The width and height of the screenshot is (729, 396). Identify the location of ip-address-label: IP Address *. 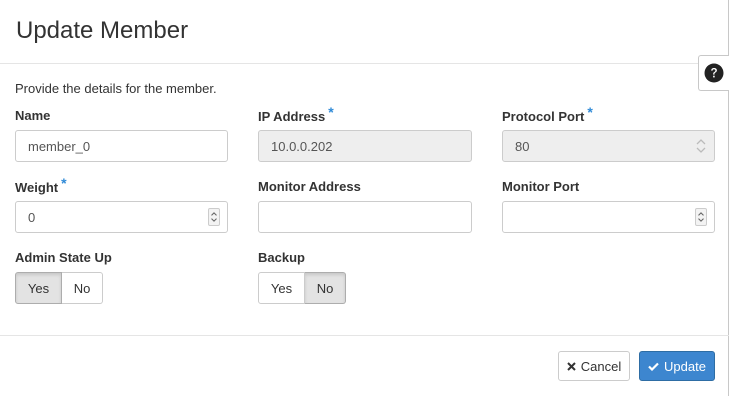
(296, 114).